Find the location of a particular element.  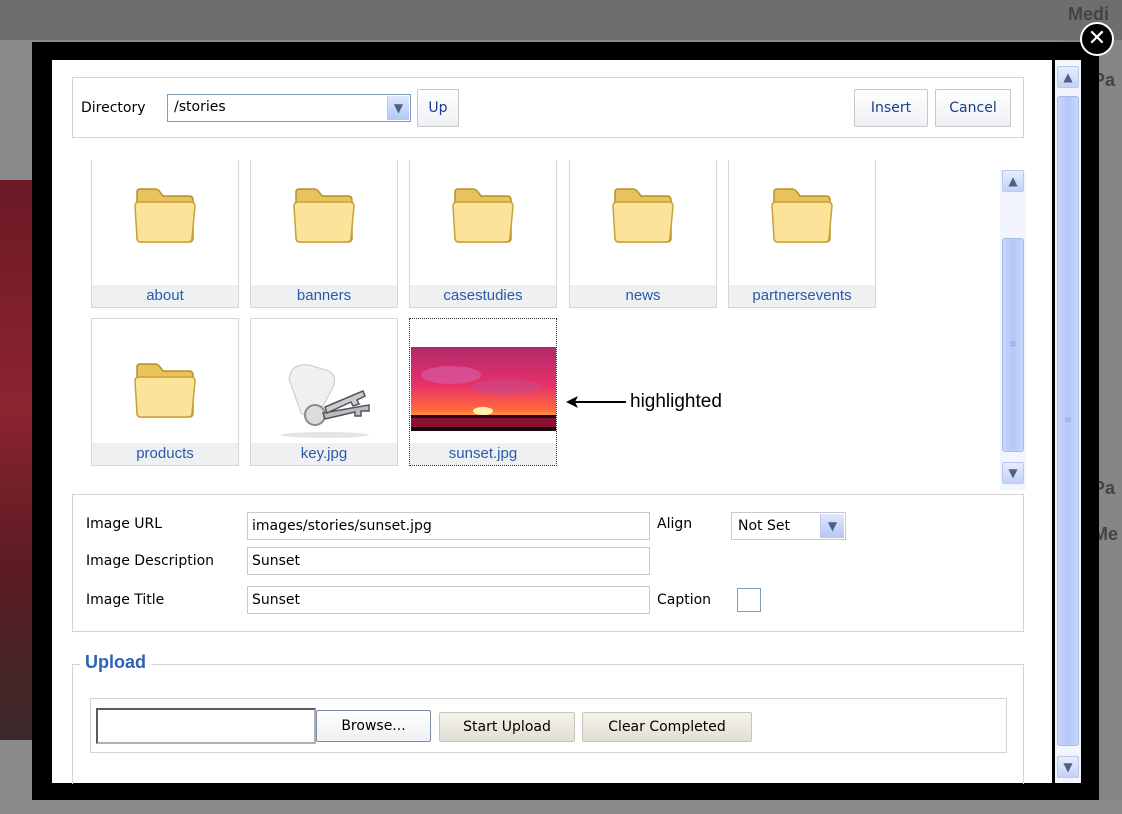

file-name: news is located at coordinates (643, 296).